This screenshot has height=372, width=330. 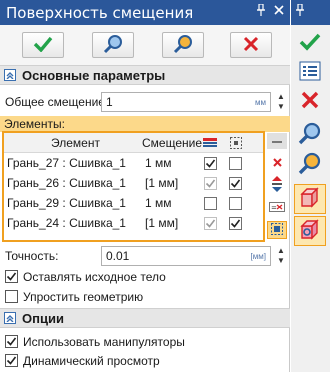 I want to click on cube-pink-icon, so click(x=310, y=231).